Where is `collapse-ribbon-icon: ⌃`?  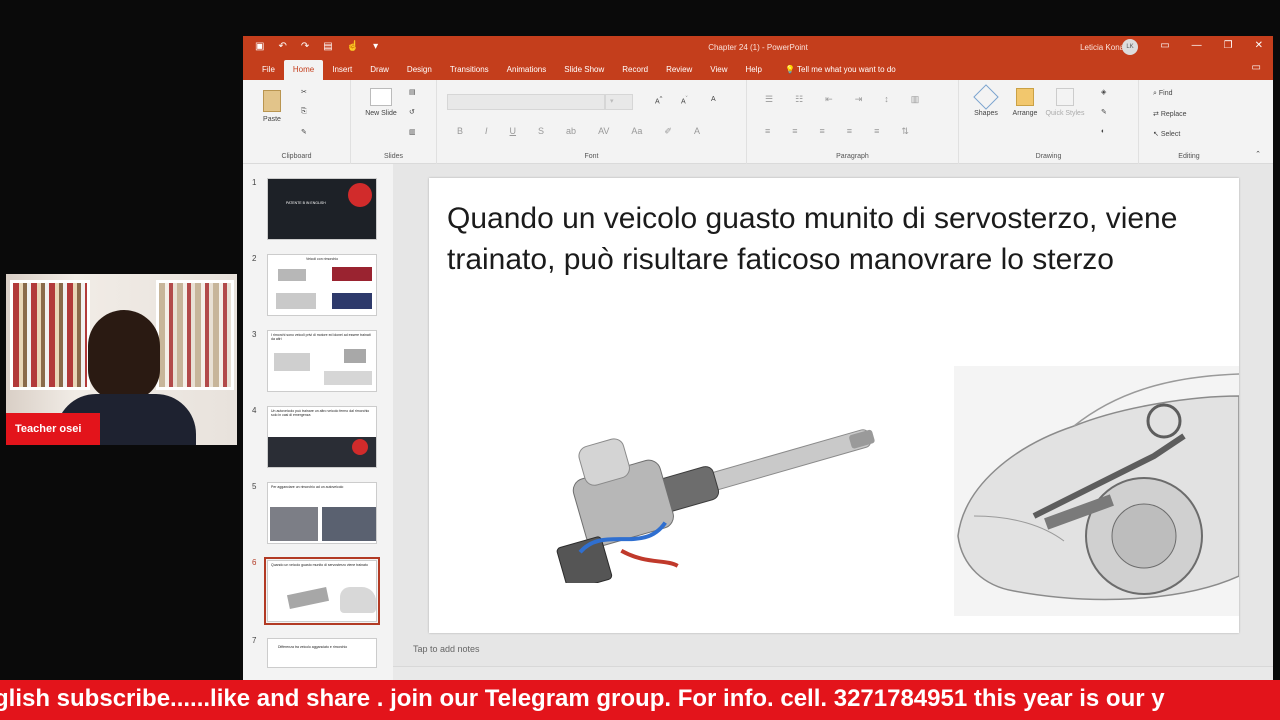
collapse-ribbon-icon: ⌃ is located at coordinates (1258, 154).